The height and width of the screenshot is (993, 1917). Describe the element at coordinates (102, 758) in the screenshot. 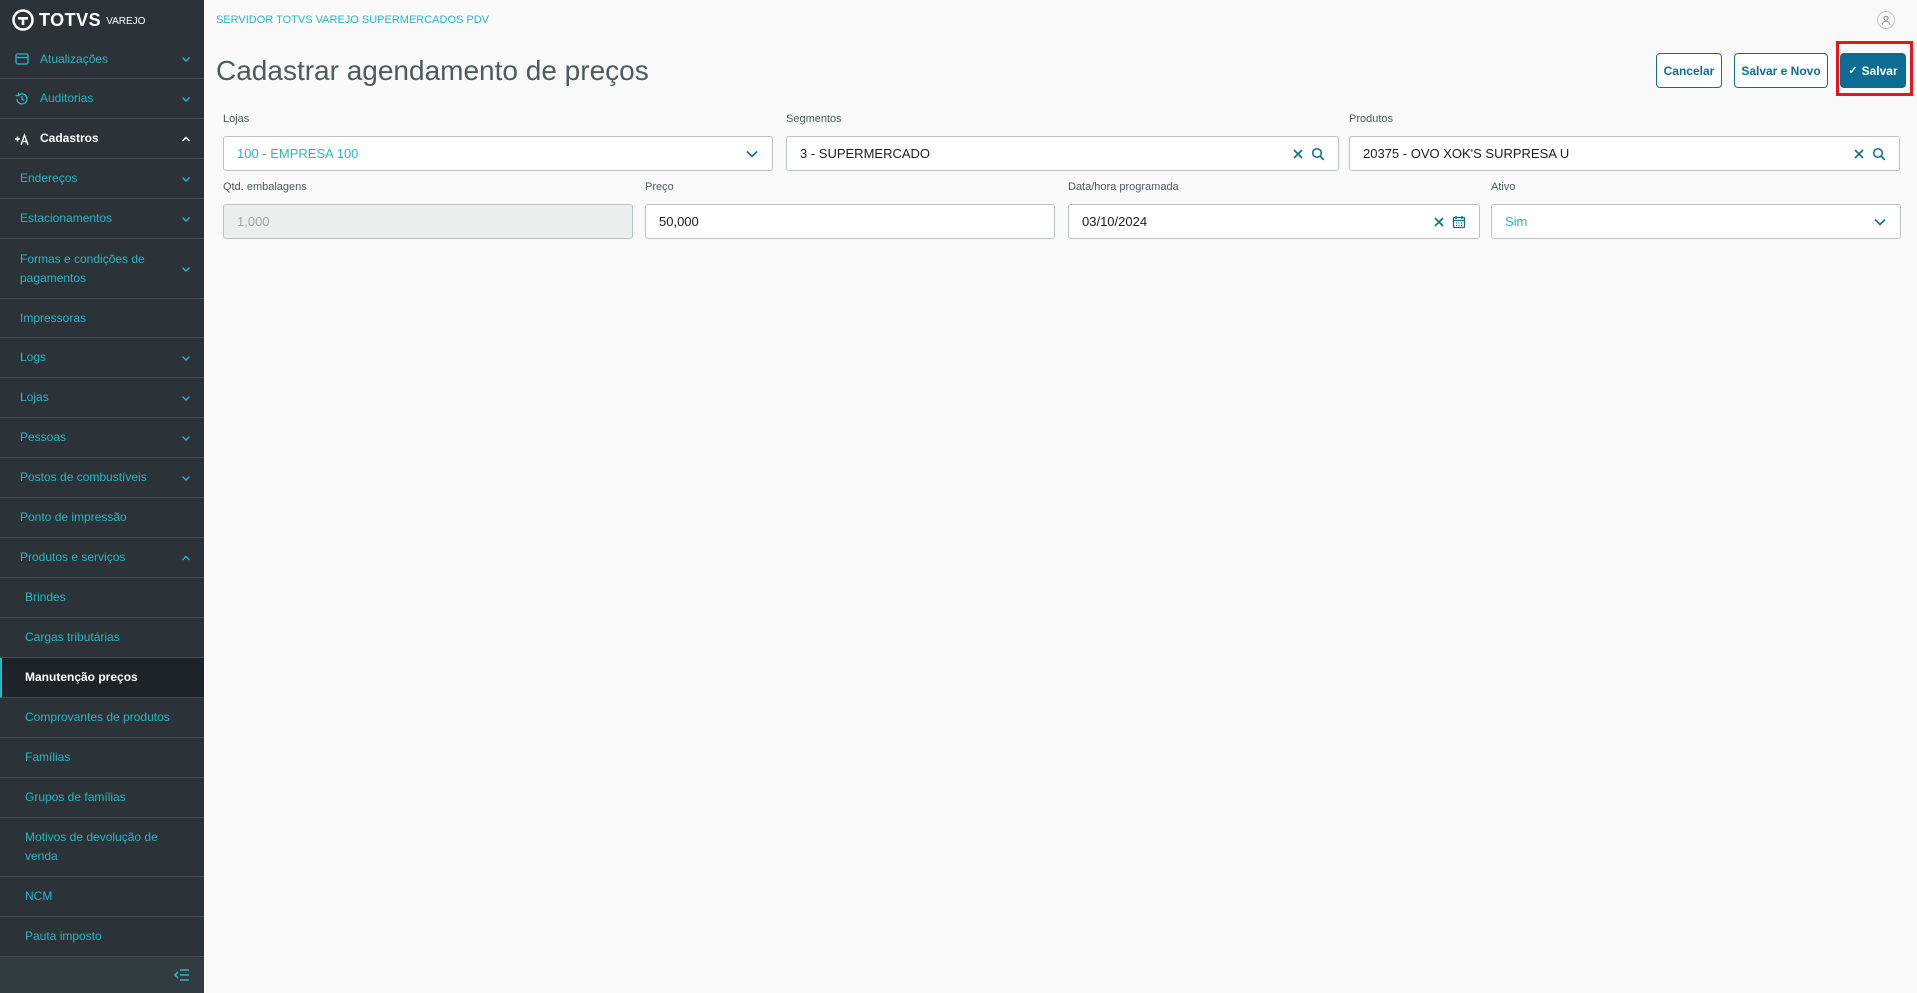

I see `sidebar-item-familias: Famílias` at that location.